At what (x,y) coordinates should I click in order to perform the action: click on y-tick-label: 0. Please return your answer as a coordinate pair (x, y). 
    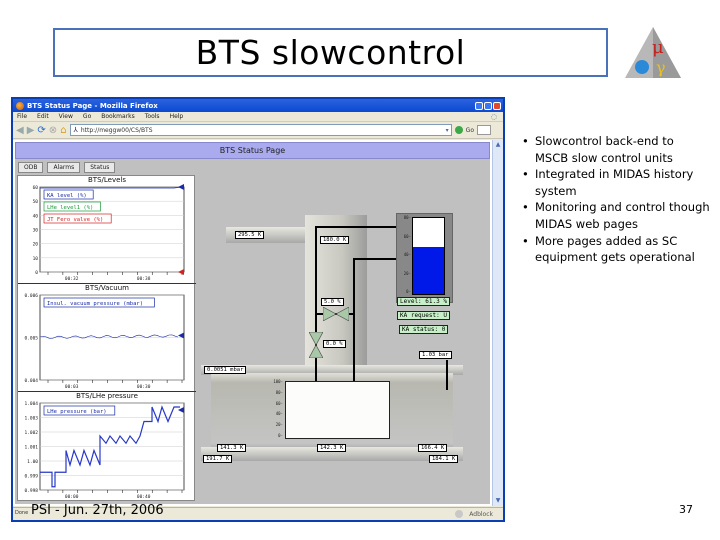
    Looking at the image, I should click on (36, 273).